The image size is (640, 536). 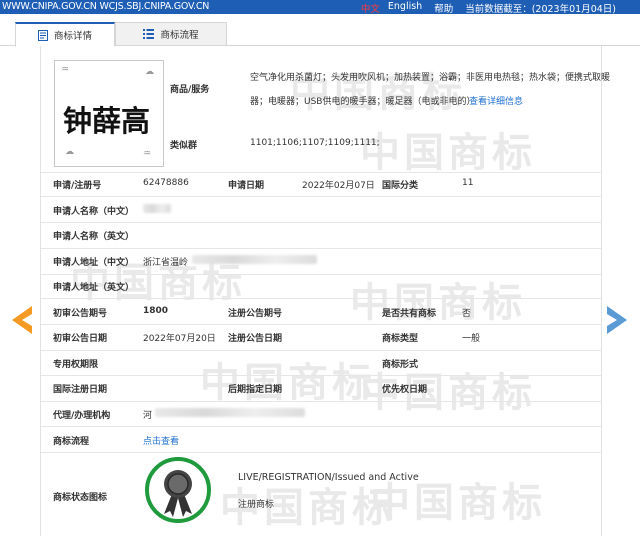 What do you see at coordinates (409, 314) in the screenshot?
I see `shared-label: 是否共有商标` at bounding box center [409, 314].